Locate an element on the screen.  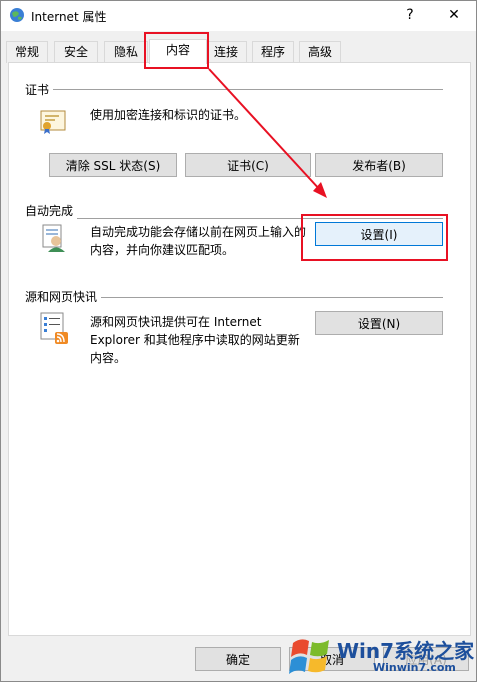
feeds-settings-button: 设置(N) is located at coordinates (379, 323).